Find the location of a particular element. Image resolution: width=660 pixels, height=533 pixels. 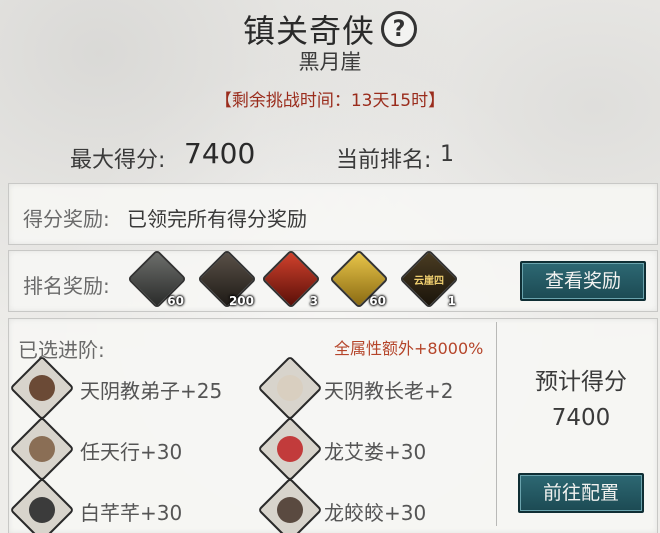

reward-badge-token: 200 is located at coordinates (227, 279).